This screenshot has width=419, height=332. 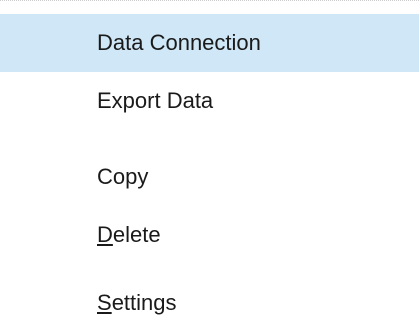 I want to click on menu-item-label: Settings, so click(x=137, y=303).